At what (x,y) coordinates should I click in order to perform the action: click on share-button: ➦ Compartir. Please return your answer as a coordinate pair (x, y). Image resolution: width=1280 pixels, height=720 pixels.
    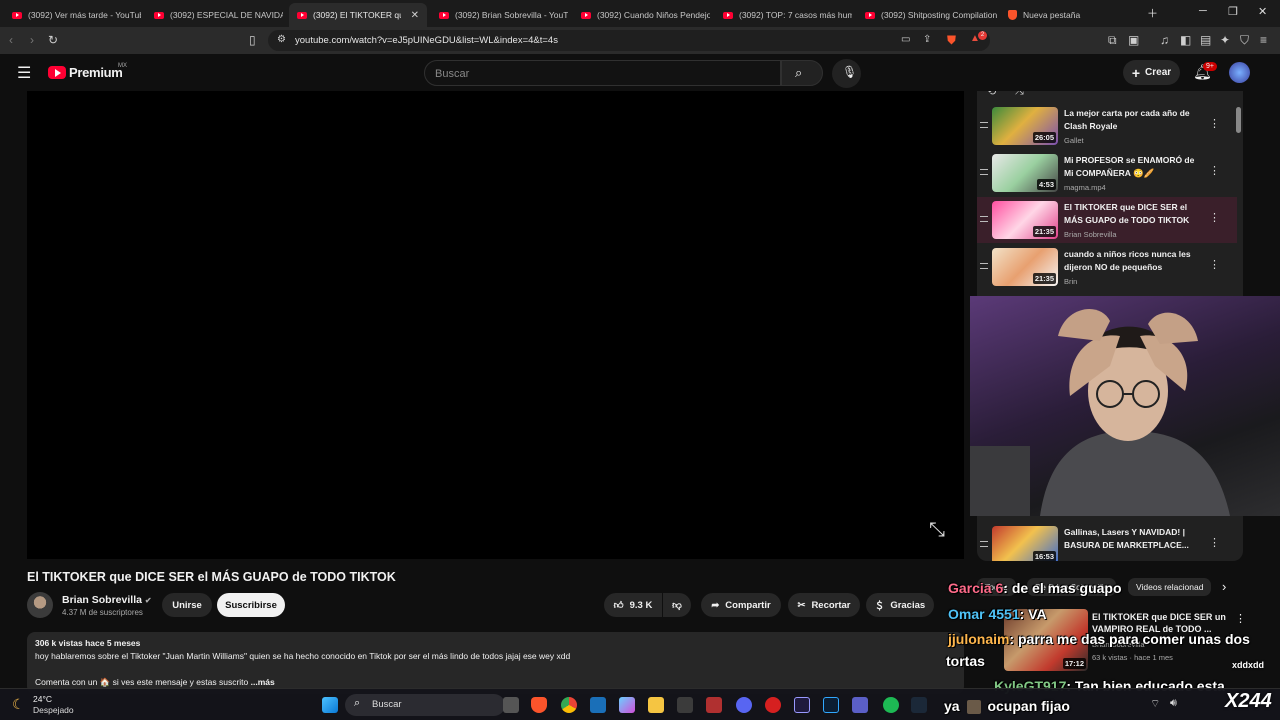
    Looking at the image, I should click on (741, 605).